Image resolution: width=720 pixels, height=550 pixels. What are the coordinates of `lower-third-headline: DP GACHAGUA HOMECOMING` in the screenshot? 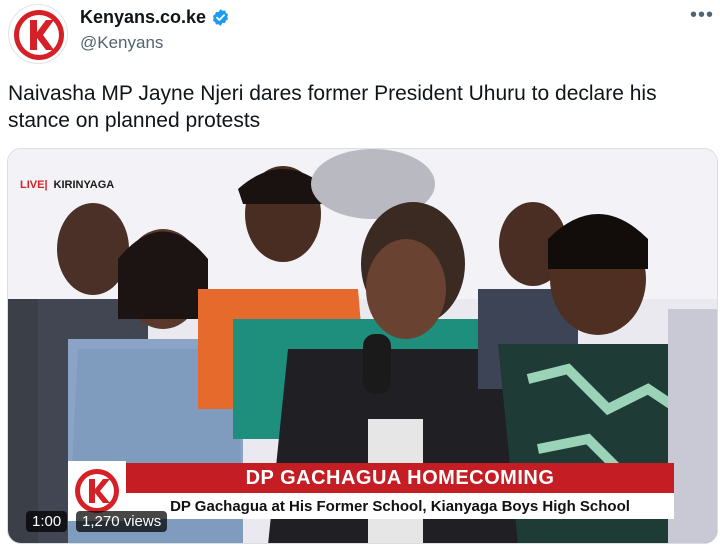 It's located at (400, 478).